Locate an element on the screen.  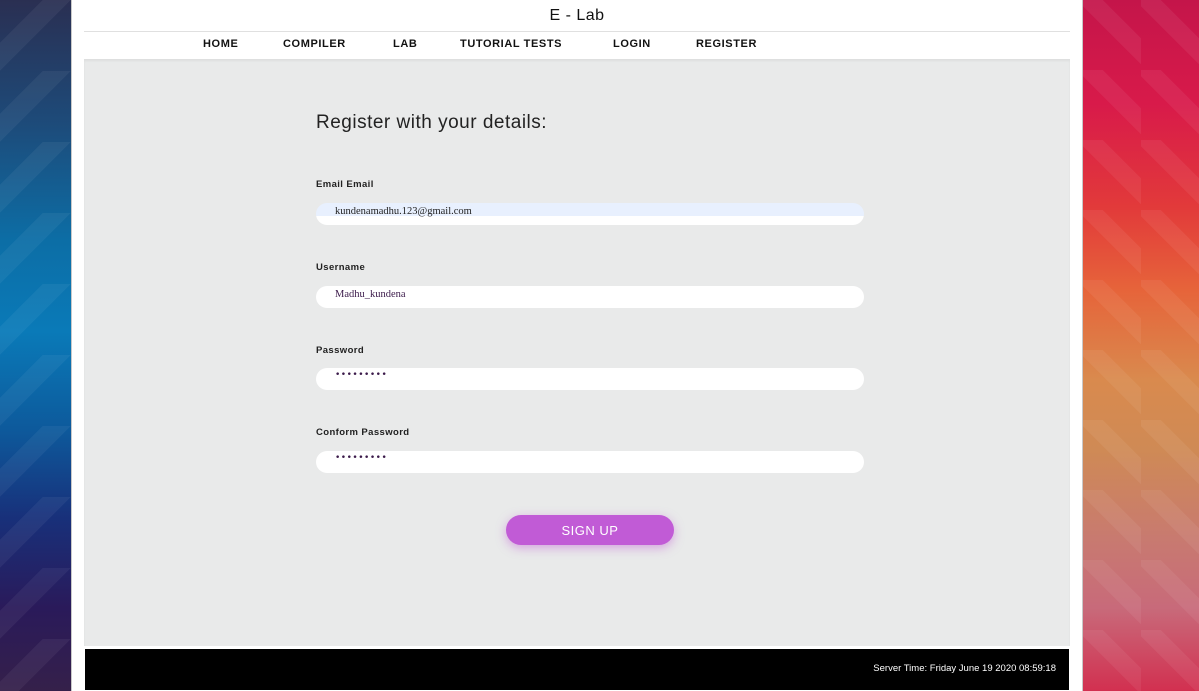
password-label: Password is located at coordinates (340, 350).